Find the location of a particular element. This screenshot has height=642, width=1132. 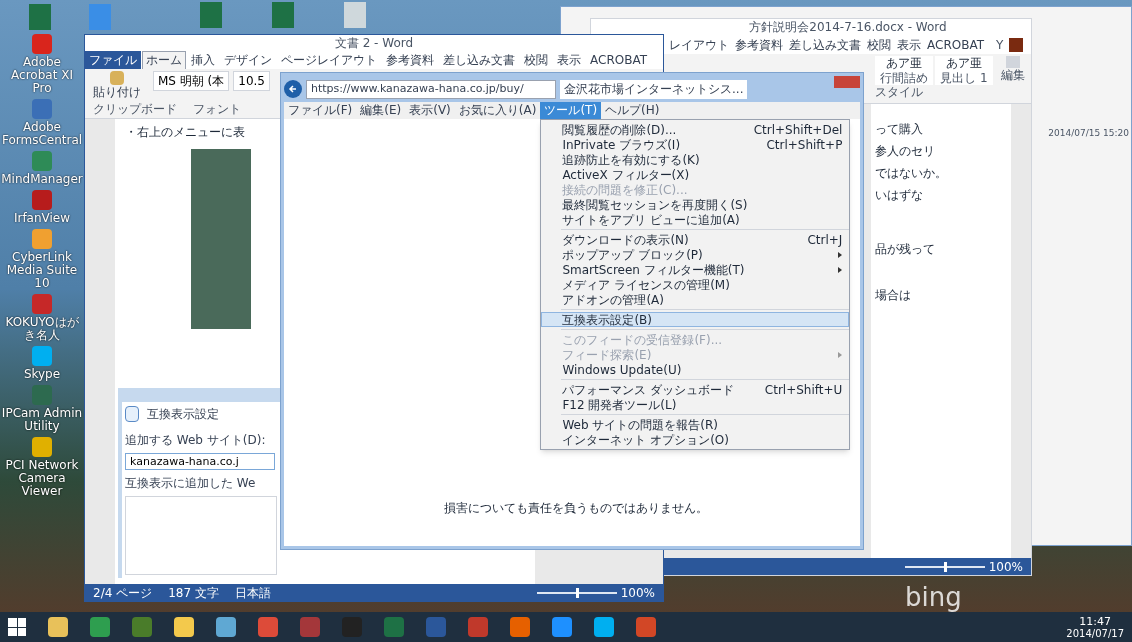

clock-date: 2014/07/17 is located at coordinates (1095, 633).